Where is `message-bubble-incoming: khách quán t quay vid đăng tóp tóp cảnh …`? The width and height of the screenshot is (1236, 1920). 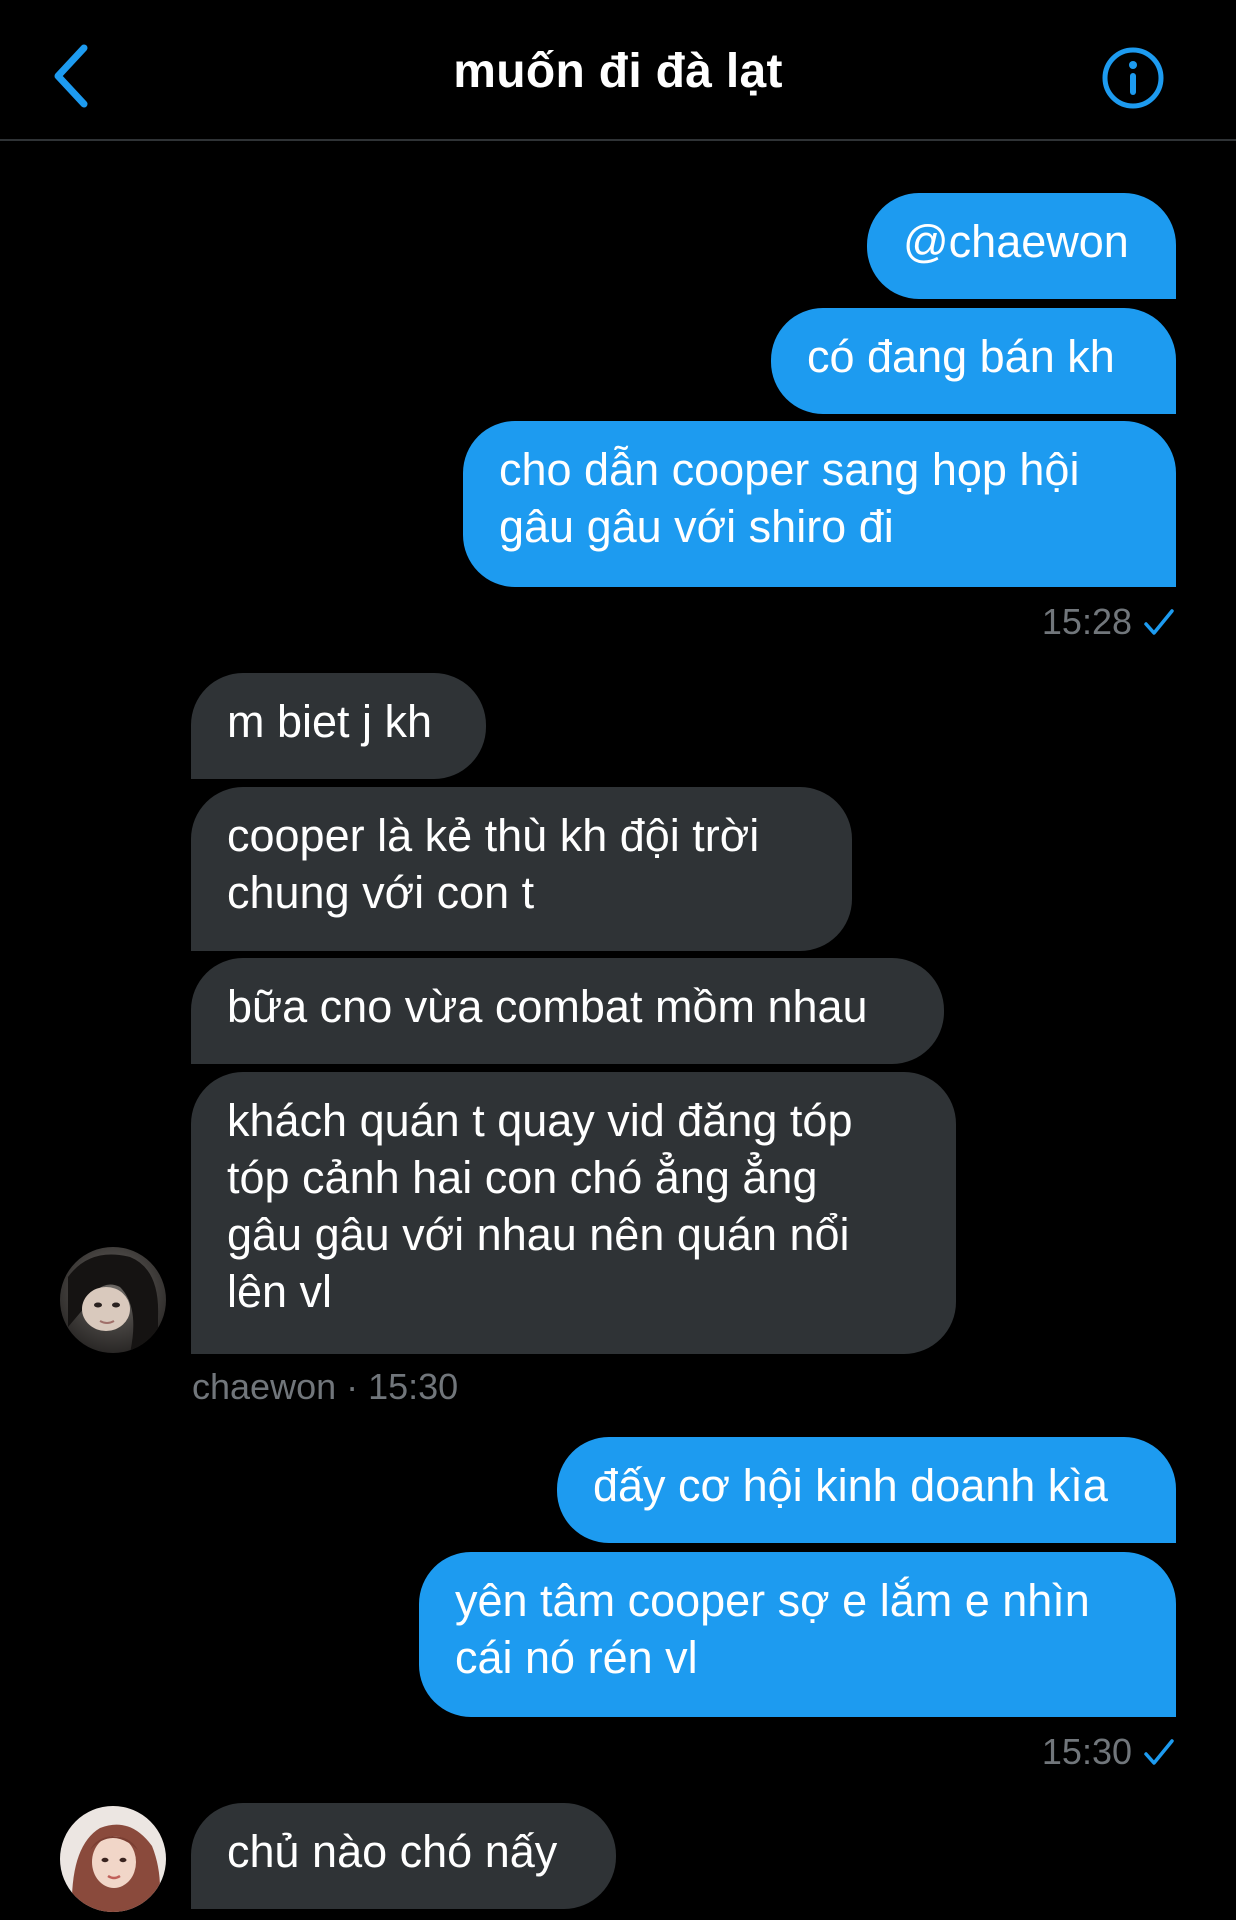 message-bubble-incoming: khách quán t quay vid đăng tóp tóp cảnh … is located at coordinates (573, 1213).